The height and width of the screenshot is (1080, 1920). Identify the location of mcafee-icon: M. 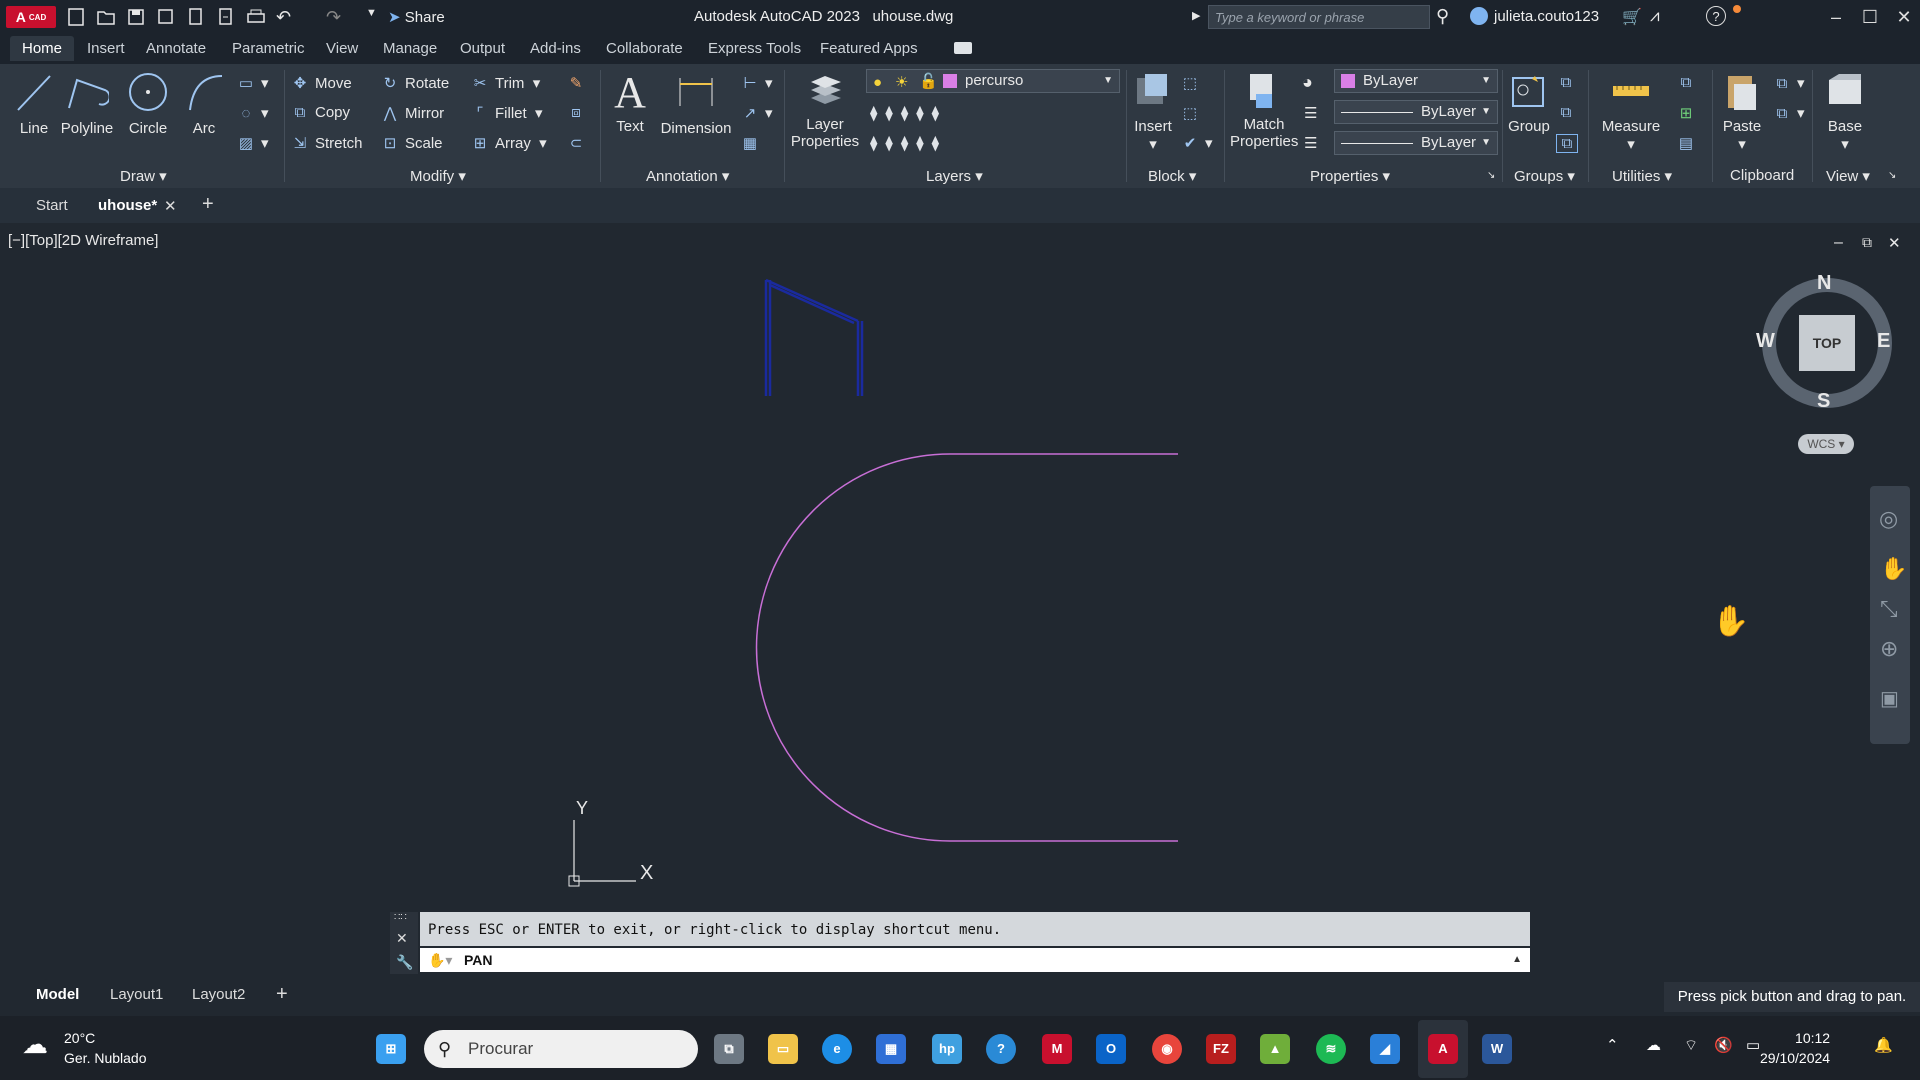
(1057, 1049).